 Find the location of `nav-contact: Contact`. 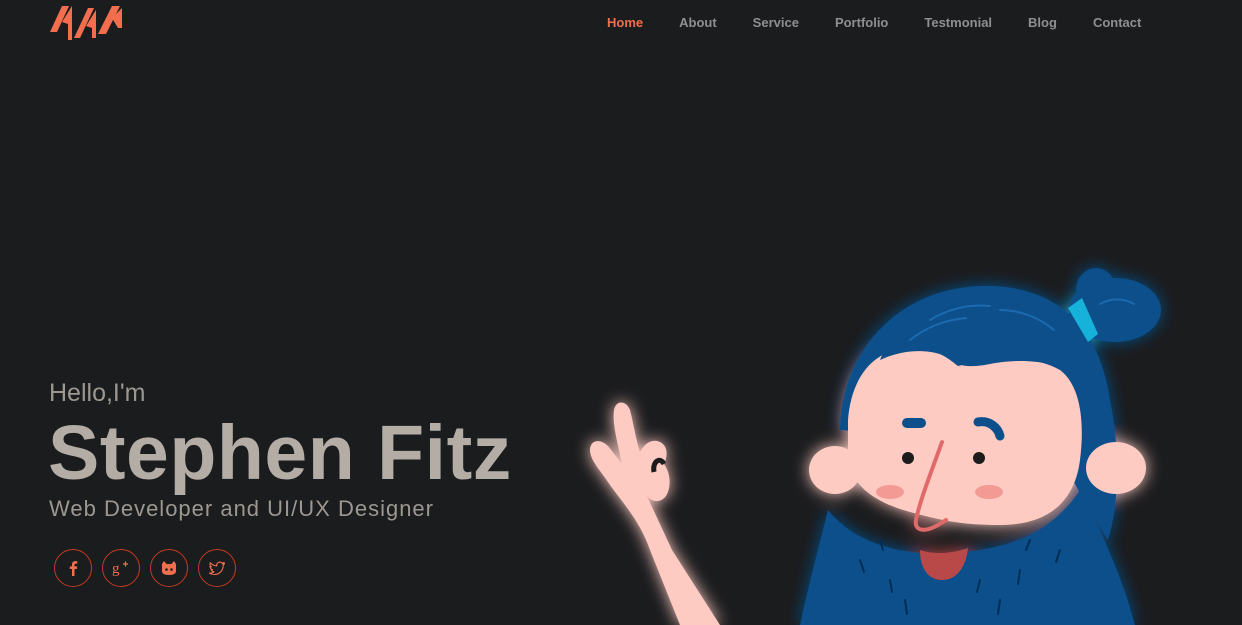

nav-contact: Contact is located at coordinates (1117, 23).